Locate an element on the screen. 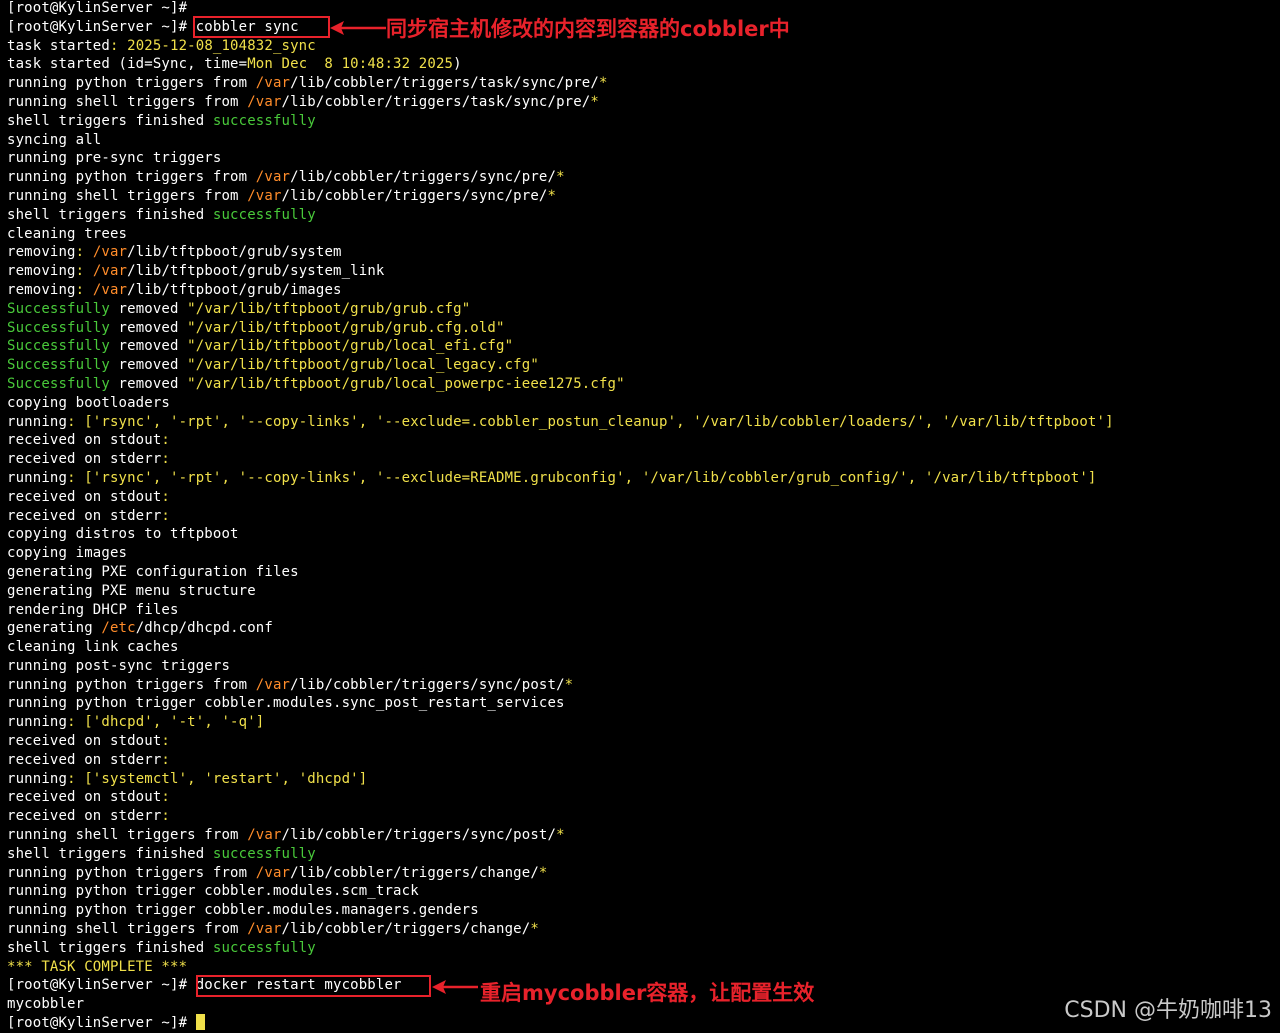 Image resolution: width=1280 pixels, height=1033 pixels. terminal-line: copying distros to tftpboot is located at coordinates (642, 534).